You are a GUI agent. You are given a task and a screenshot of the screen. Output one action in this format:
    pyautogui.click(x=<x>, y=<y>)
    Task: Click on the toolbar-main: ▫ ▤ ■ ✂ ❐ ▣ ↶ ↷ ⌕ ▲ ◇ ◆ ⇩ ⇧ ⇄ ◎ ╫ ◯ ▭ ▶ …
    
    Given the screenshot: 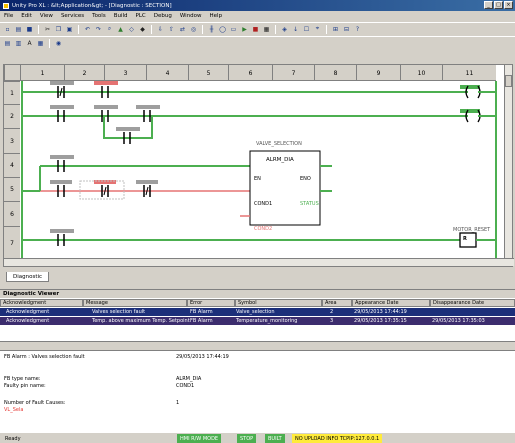 What is the action you would take?
    pyautogui.click(x=257, y=28)
    